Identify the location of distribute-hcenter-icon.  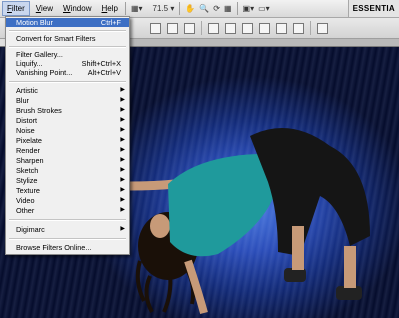
(281, 28).